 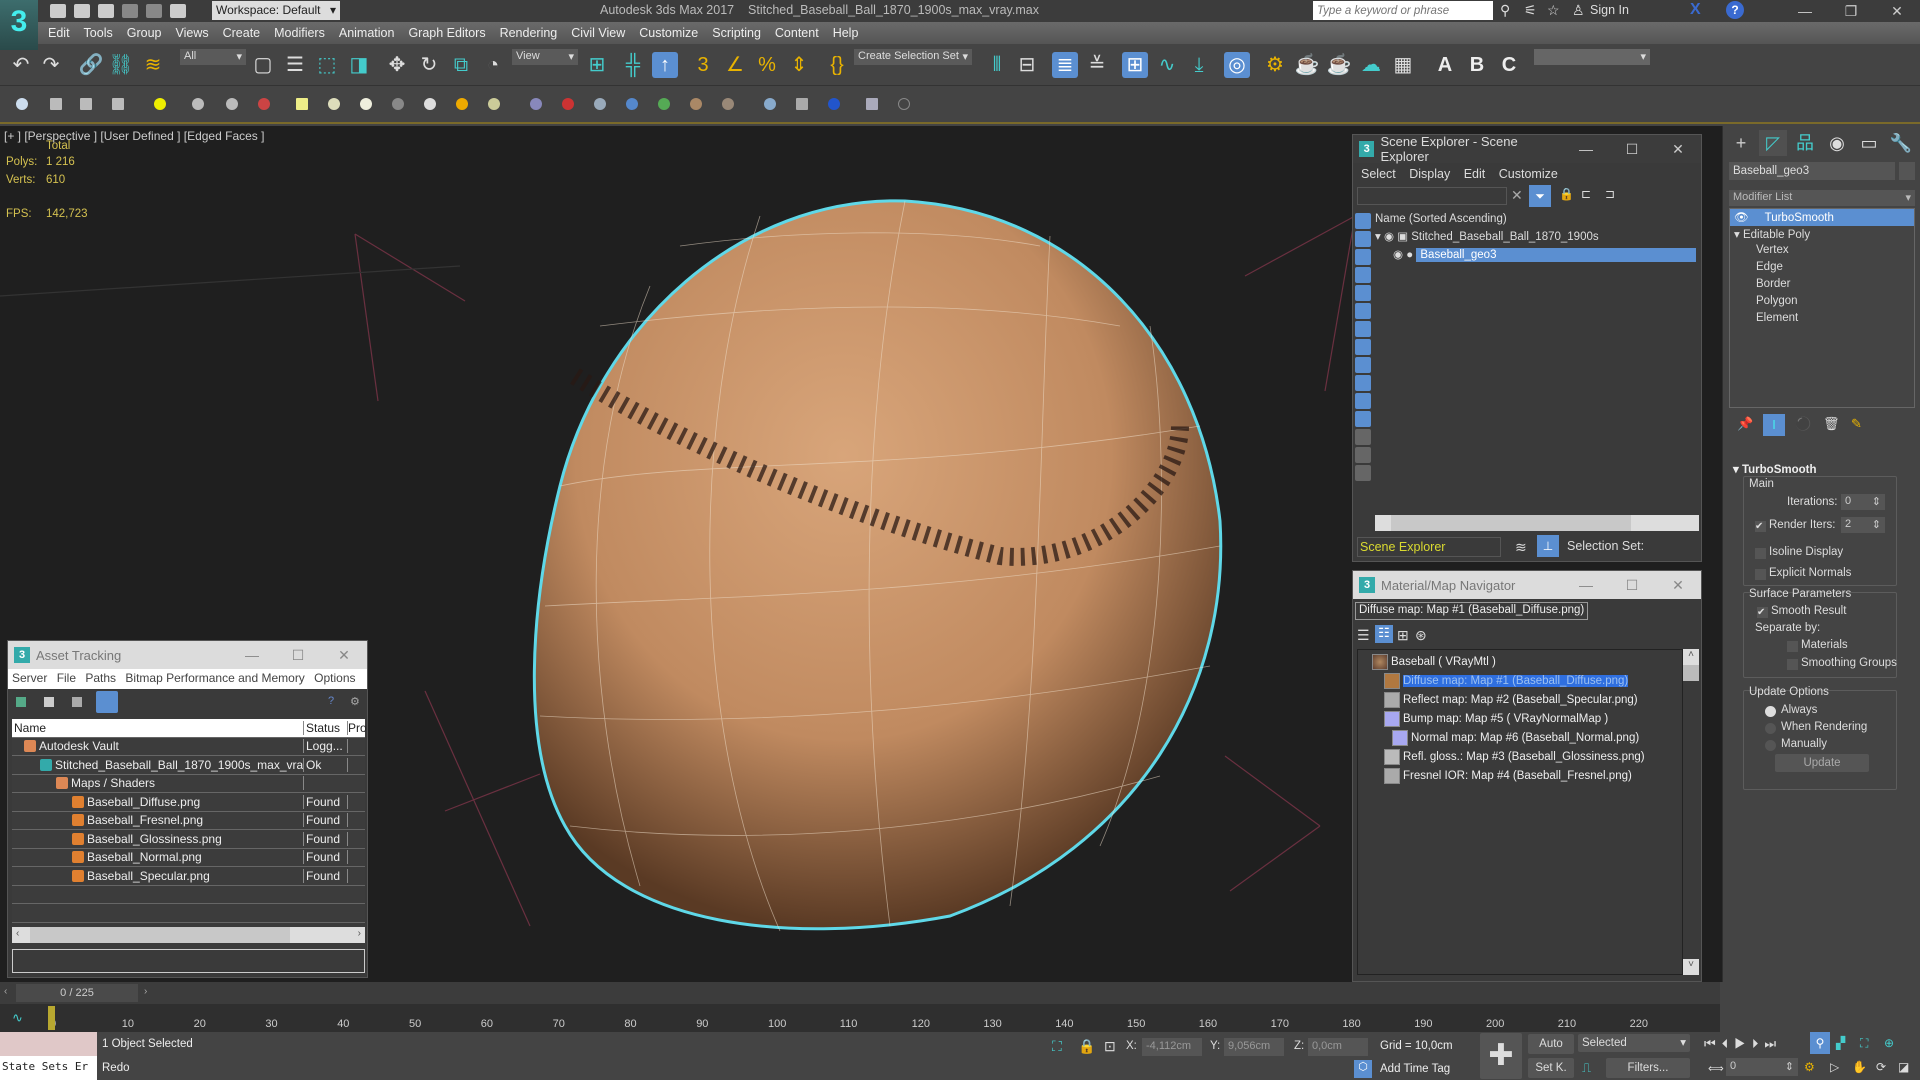 What do you see at coordinates (1520, 718) in the screenshot?
I see `map-item: Bump map: Map #5 ( VRayNormalMap )` at bounding box center [1520, 718].